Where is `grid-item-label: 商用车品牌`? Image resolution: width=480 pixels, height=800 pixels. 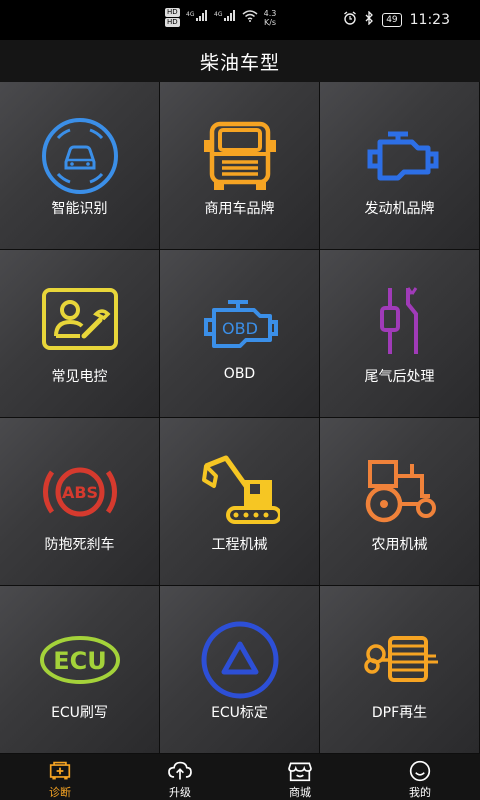
grid-item-label: 商用车品牌 is located at coordinates (239, 209).